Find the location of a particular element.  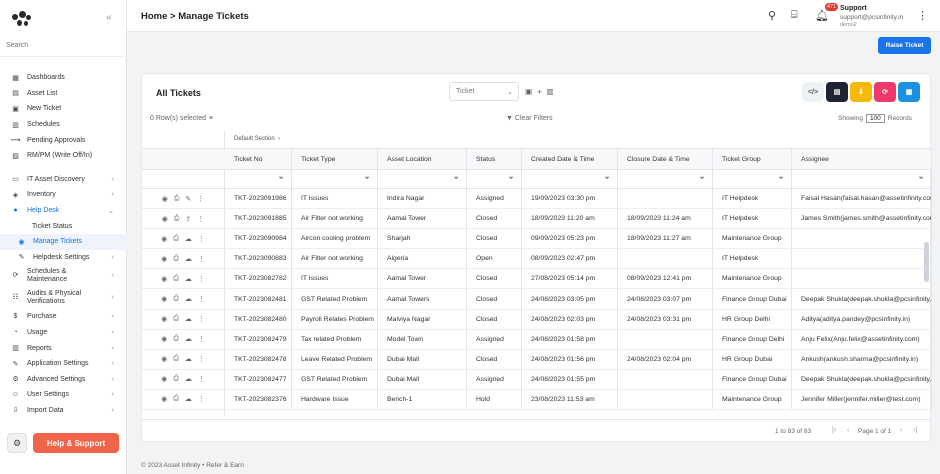

sidebar-item-helpdesk-settings: ✎ Helpdesk Settings › is located at coordinates (63, 258).